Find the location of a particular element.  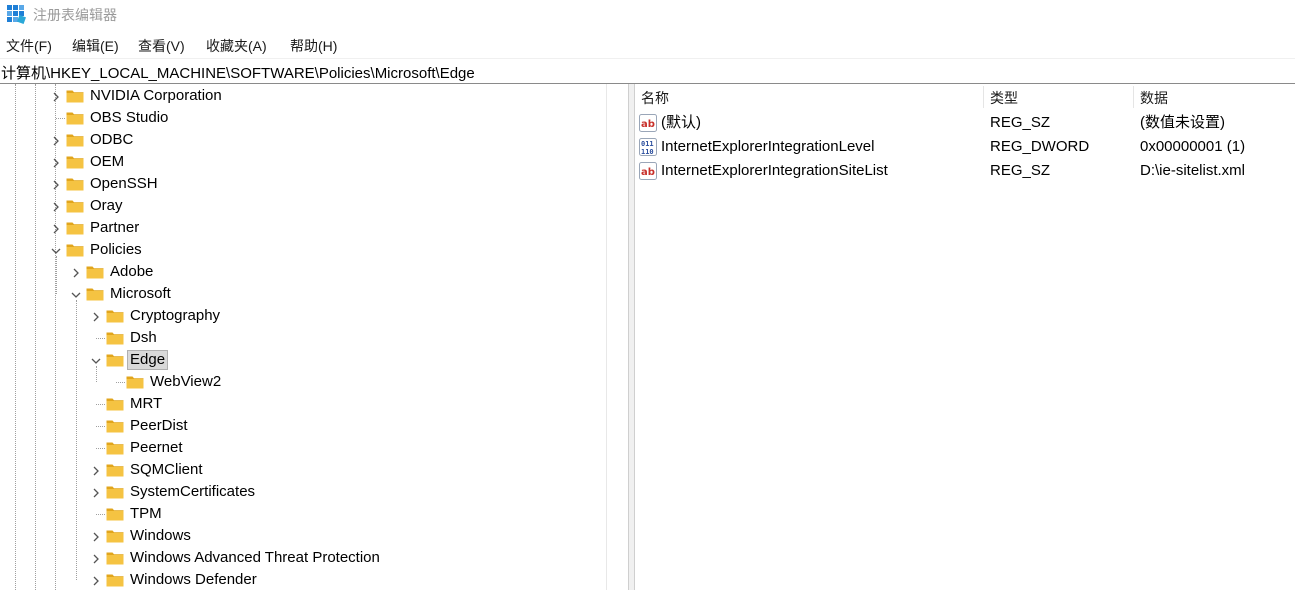

tree-node: Microsoft is located at coordinates (303, 294).